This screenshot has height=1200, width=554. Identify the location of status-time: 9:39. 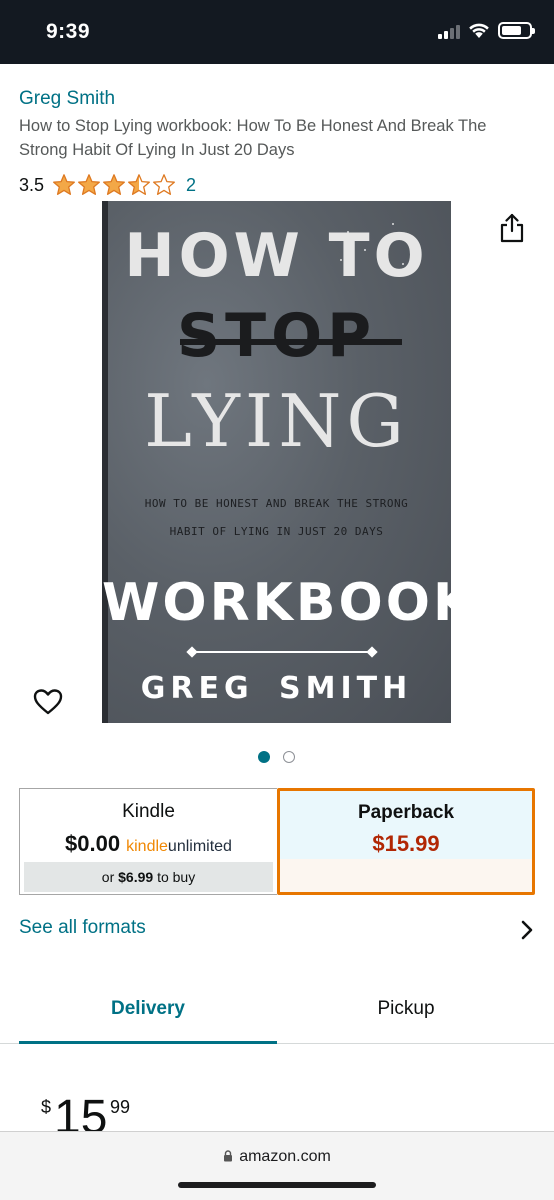
(68, 31).